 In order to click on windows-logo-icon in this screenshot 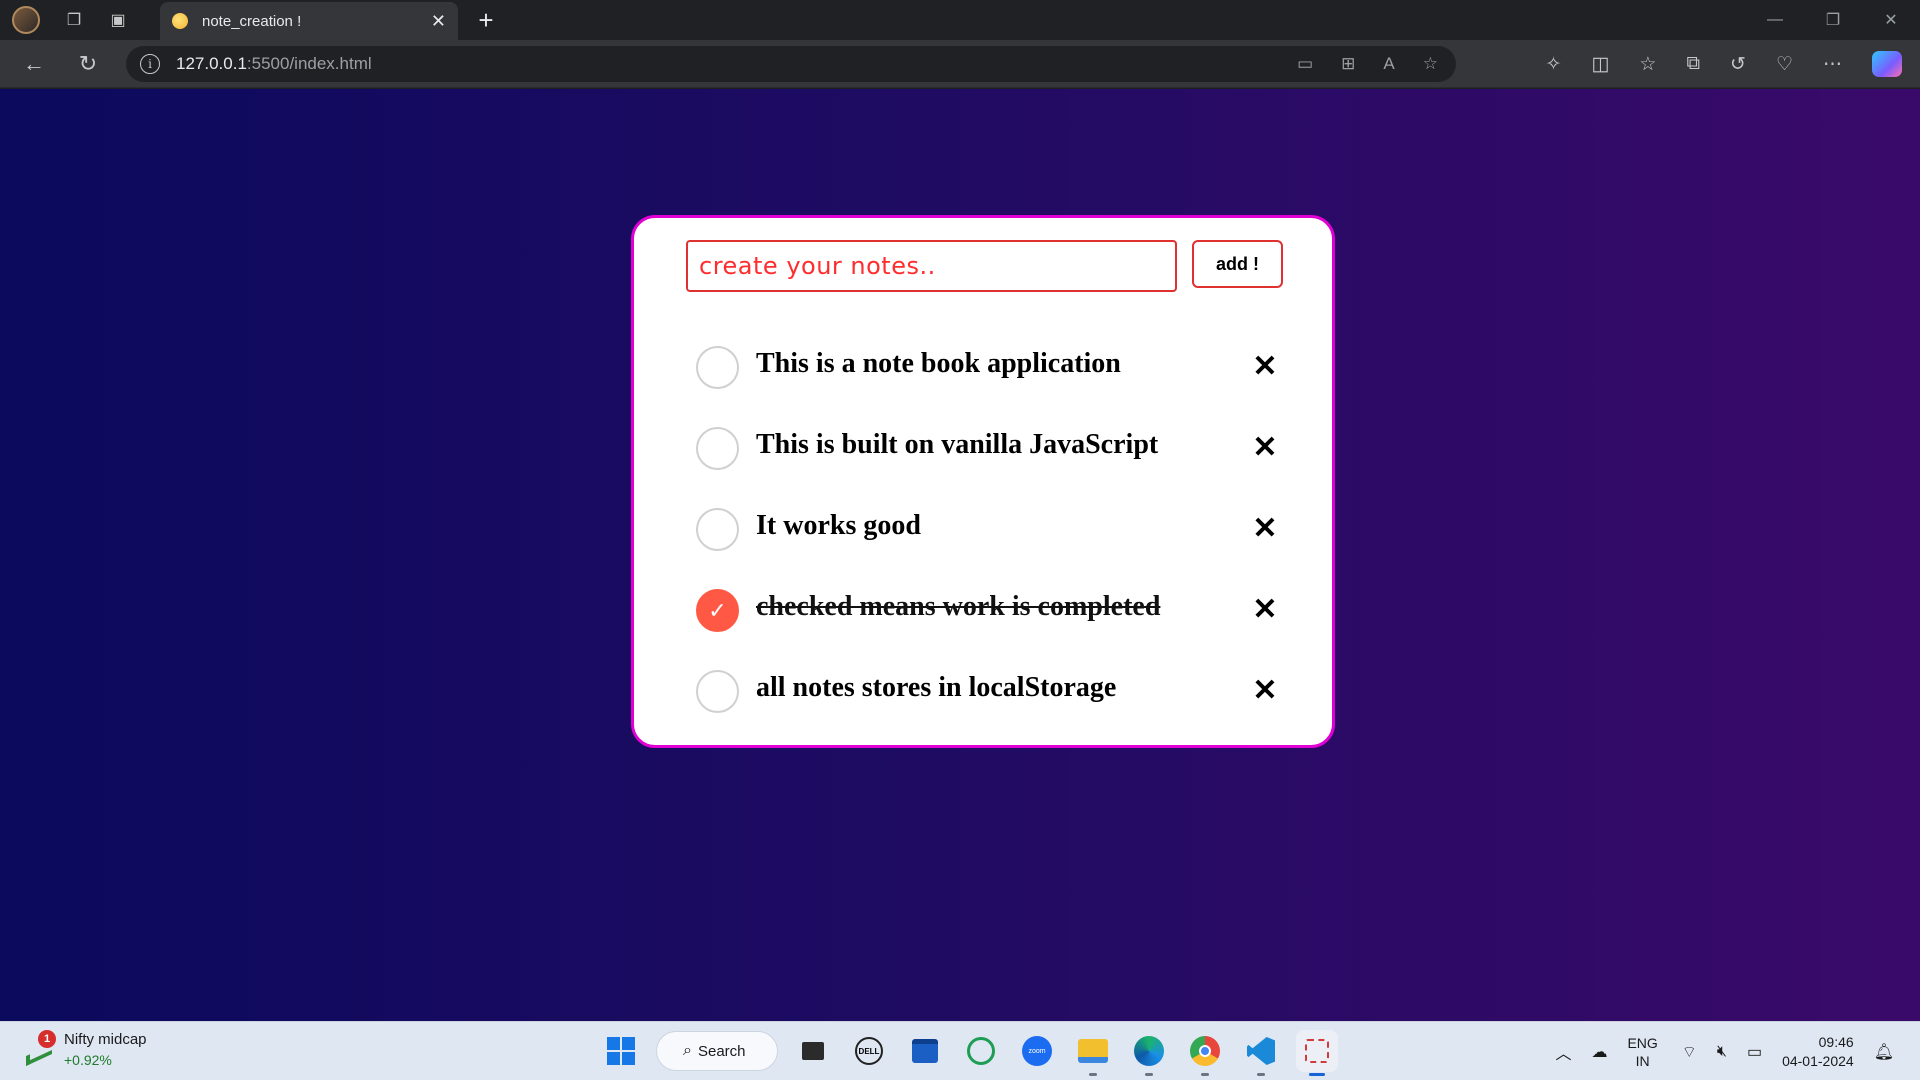, I will do `click(621, 1051)`.